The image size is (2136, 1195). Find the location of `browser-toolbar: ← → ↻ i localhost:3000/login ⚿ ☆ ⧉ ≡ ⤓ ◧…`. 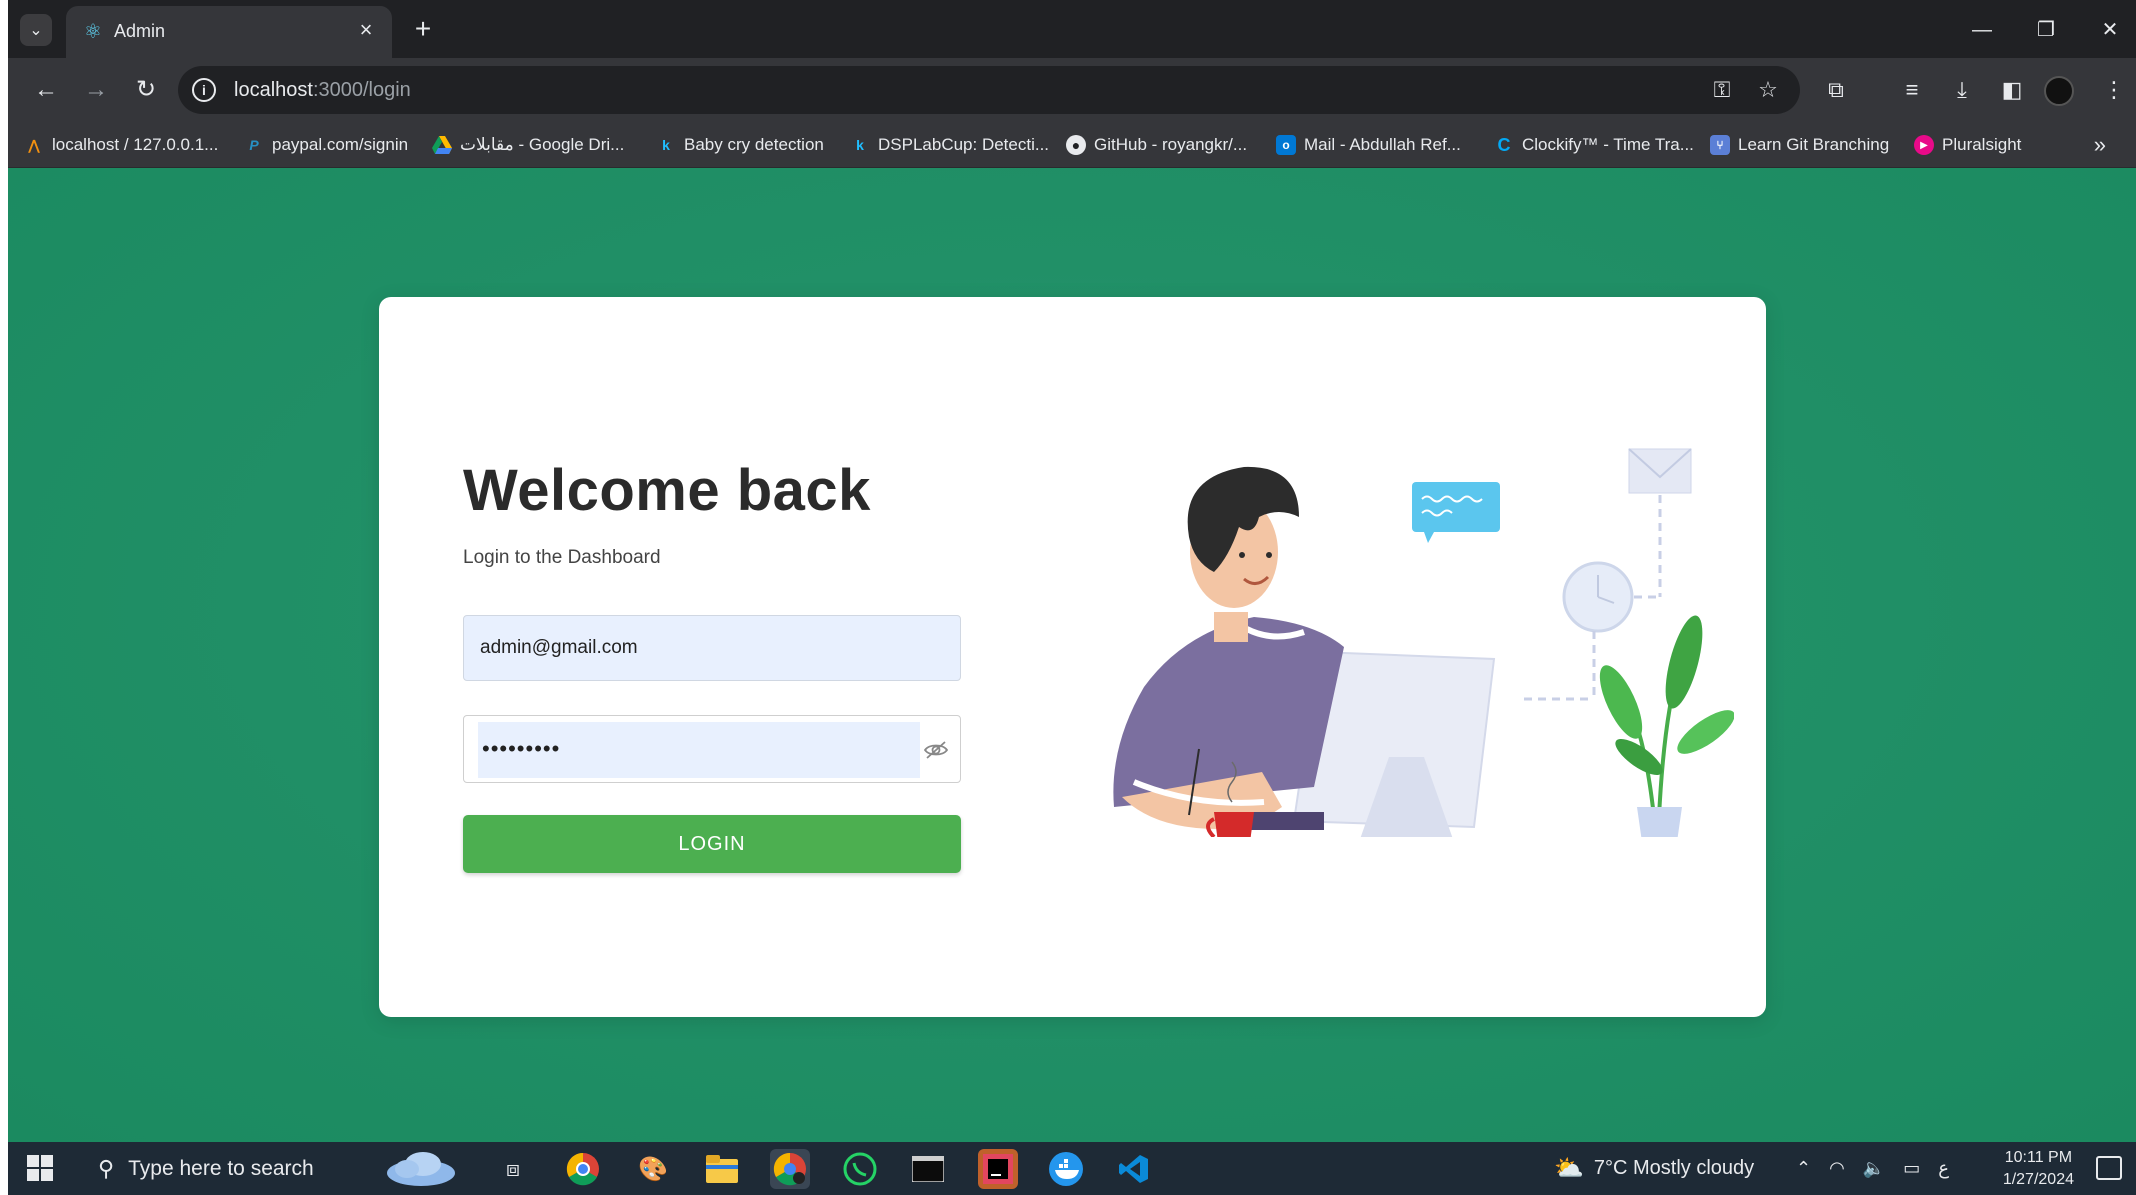

browser-toolbar: ← → ↻ i localhost:3000/login ⚿ ☆ ⧉ ≡ ⤓ ◧… is located at coordinates (1072, 90).